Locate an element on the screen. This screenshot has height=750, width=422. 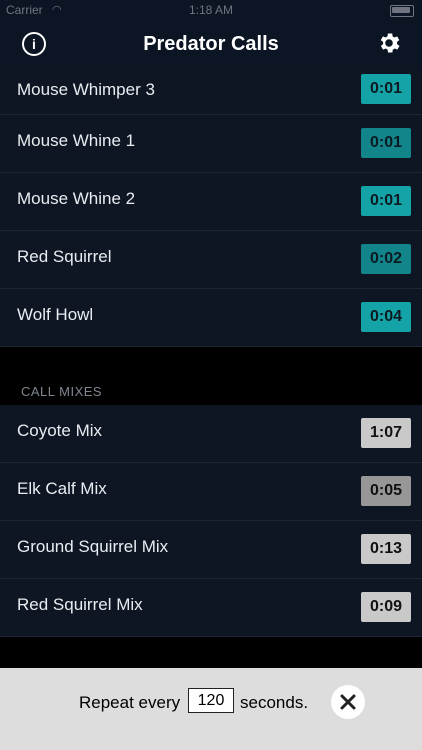
call-duration: 0:04 is located at coordinates (386, 317).